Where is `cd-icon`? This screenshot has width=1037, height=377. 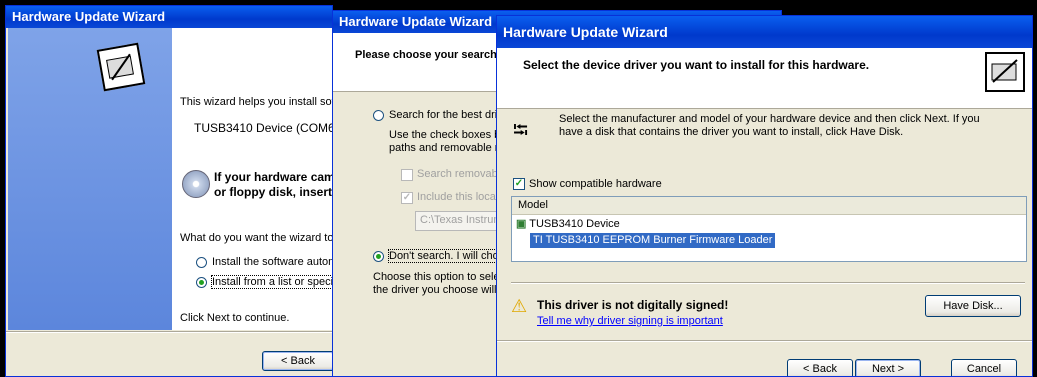
cd-icon is located at coordinates (196, 184).